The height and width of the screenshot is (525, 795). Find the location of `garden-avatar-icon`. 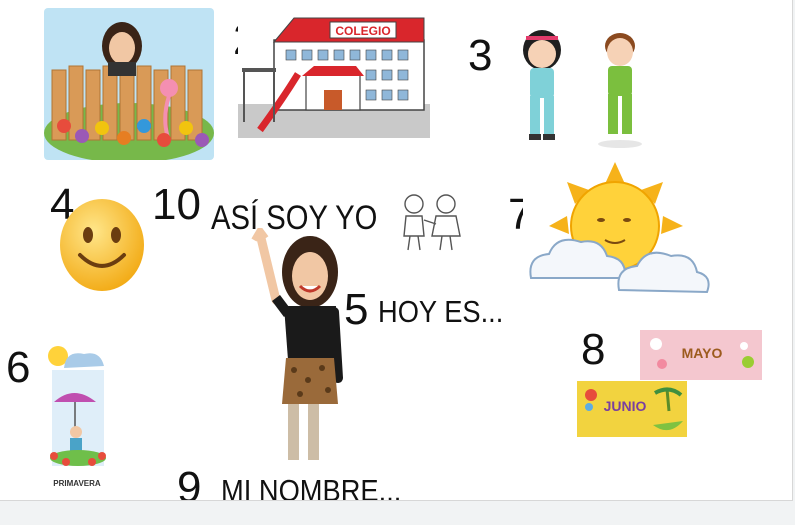

garden-avatar-icon is located at coordinates (129, 84).